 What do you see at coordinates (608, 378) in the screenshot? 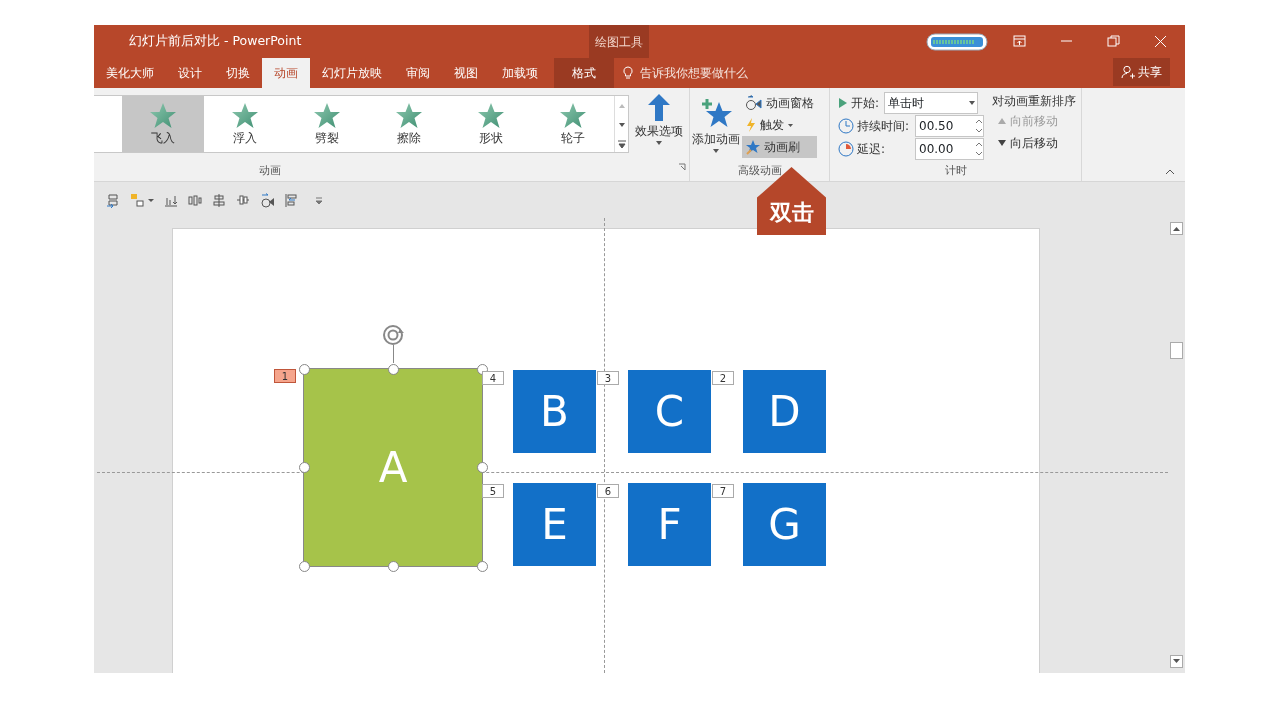
I see `animation-order-tag: 3` at bounding box center [608, 378].